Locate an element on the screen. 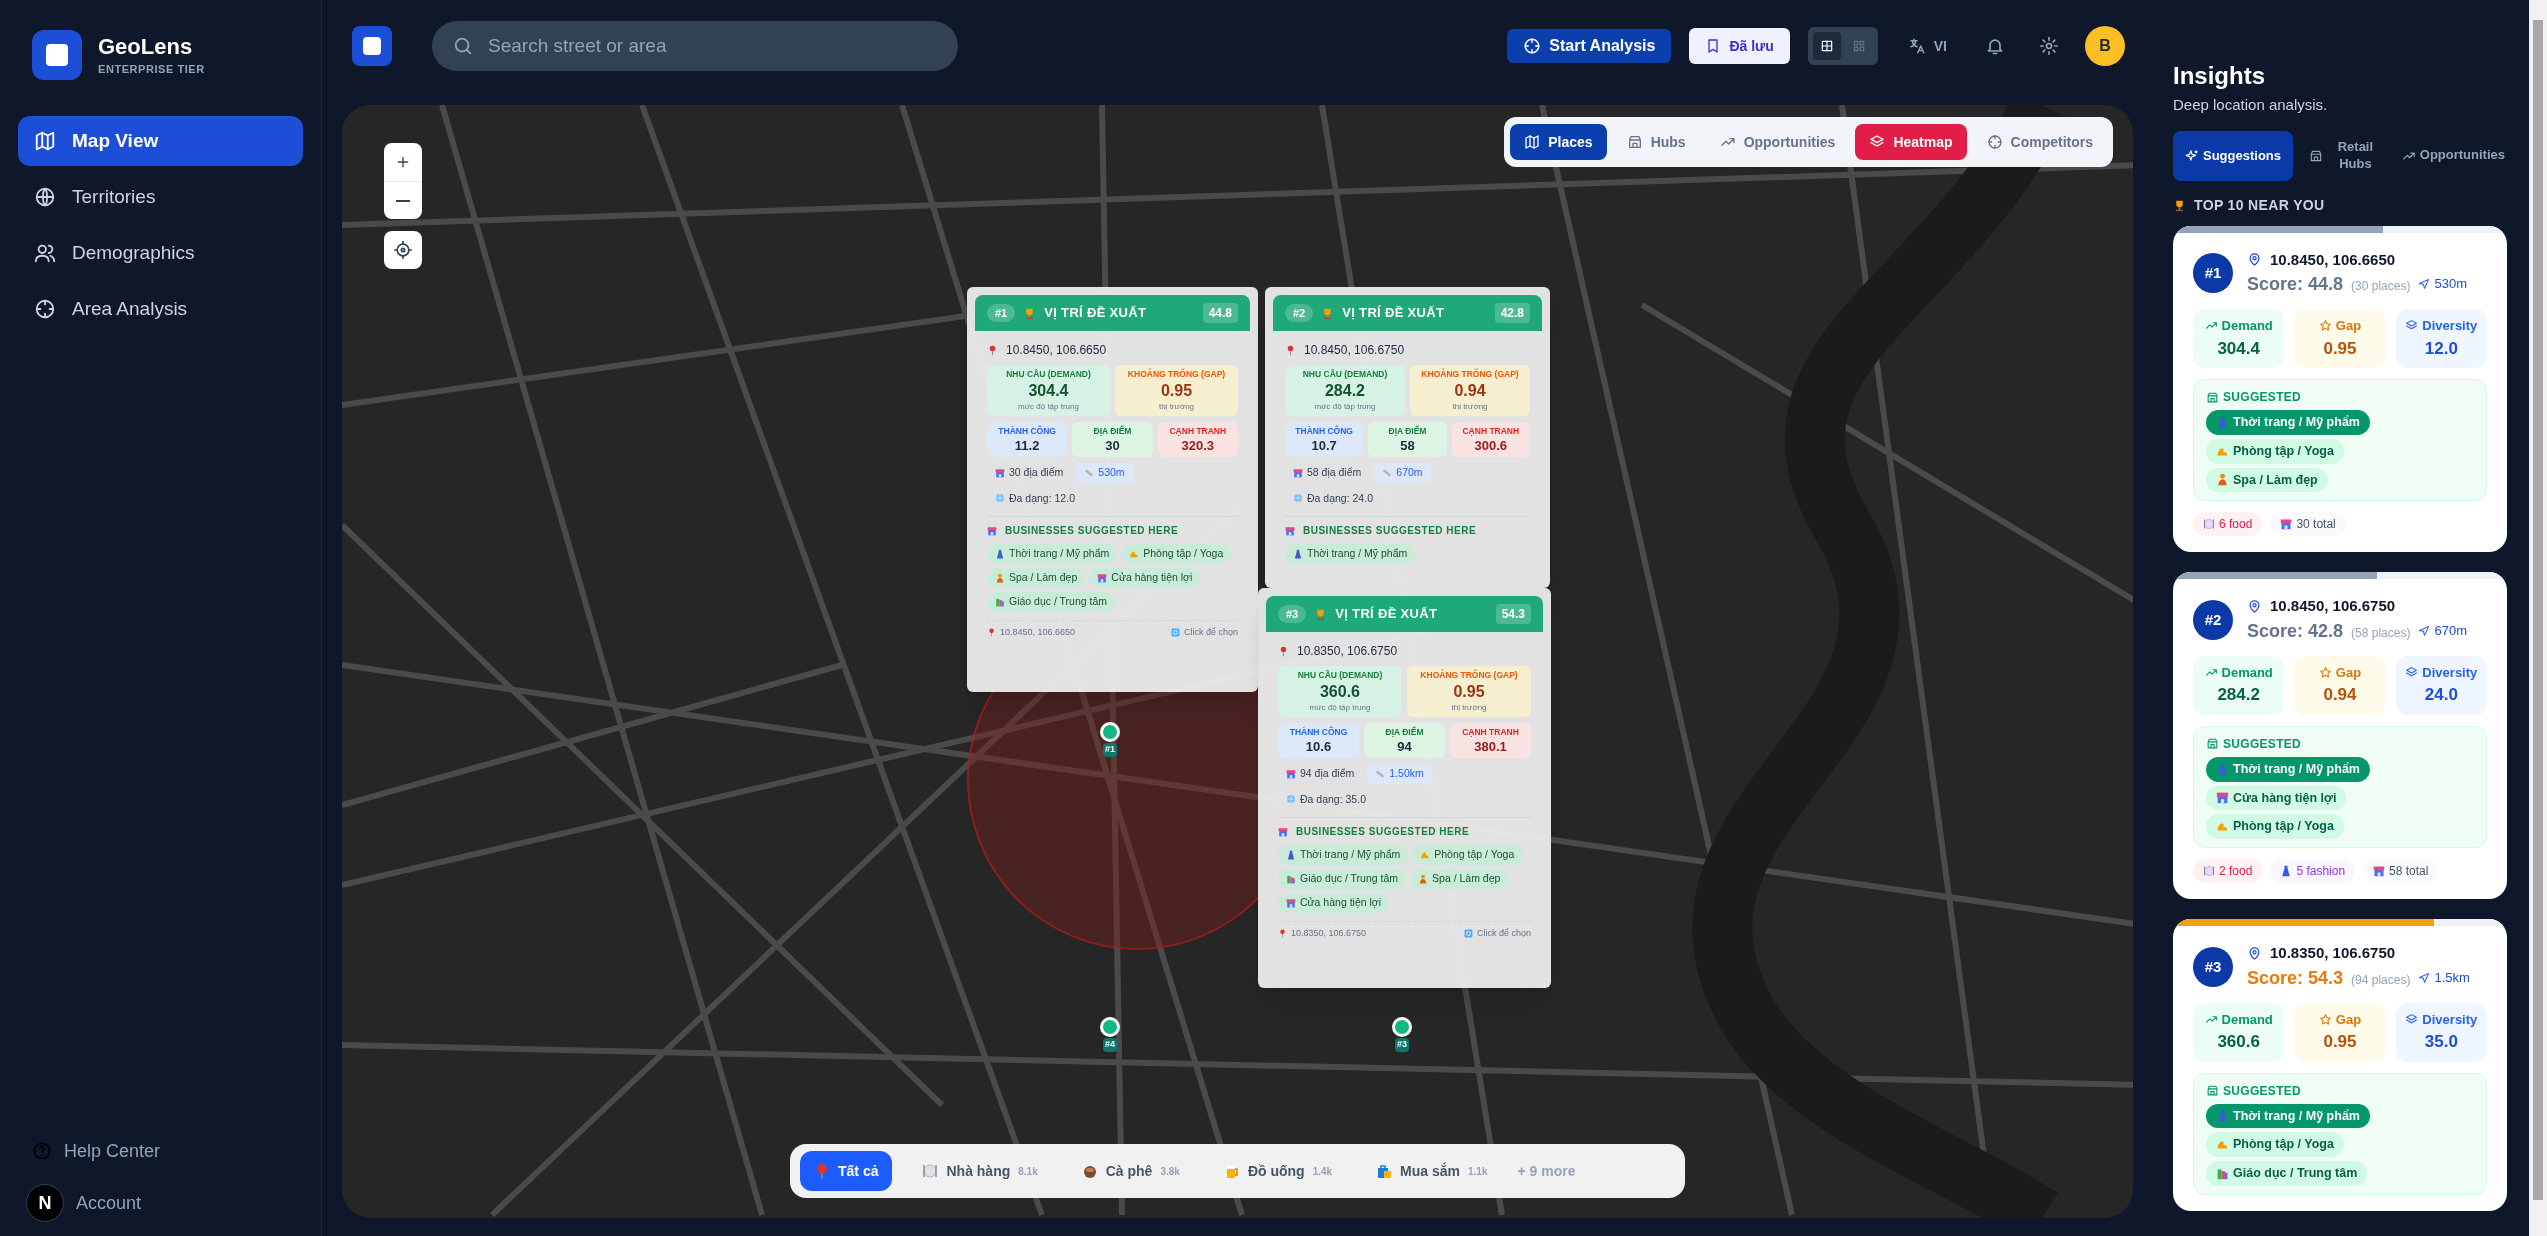 The image size is (2547, 1236). search-field: Search street or area is located at coordinates (695, 46).